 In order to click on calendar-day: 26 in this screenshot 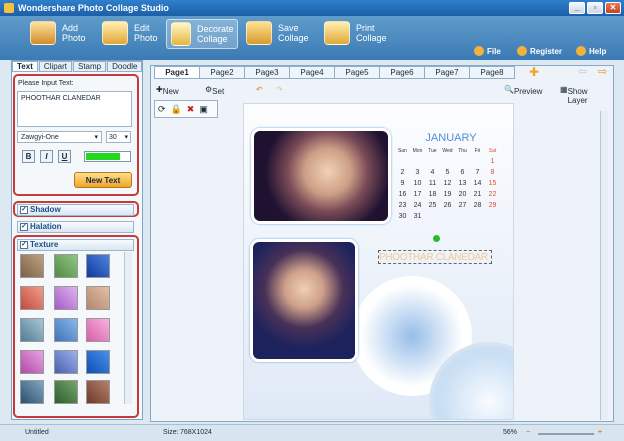, I will do `click(447, 205)`.